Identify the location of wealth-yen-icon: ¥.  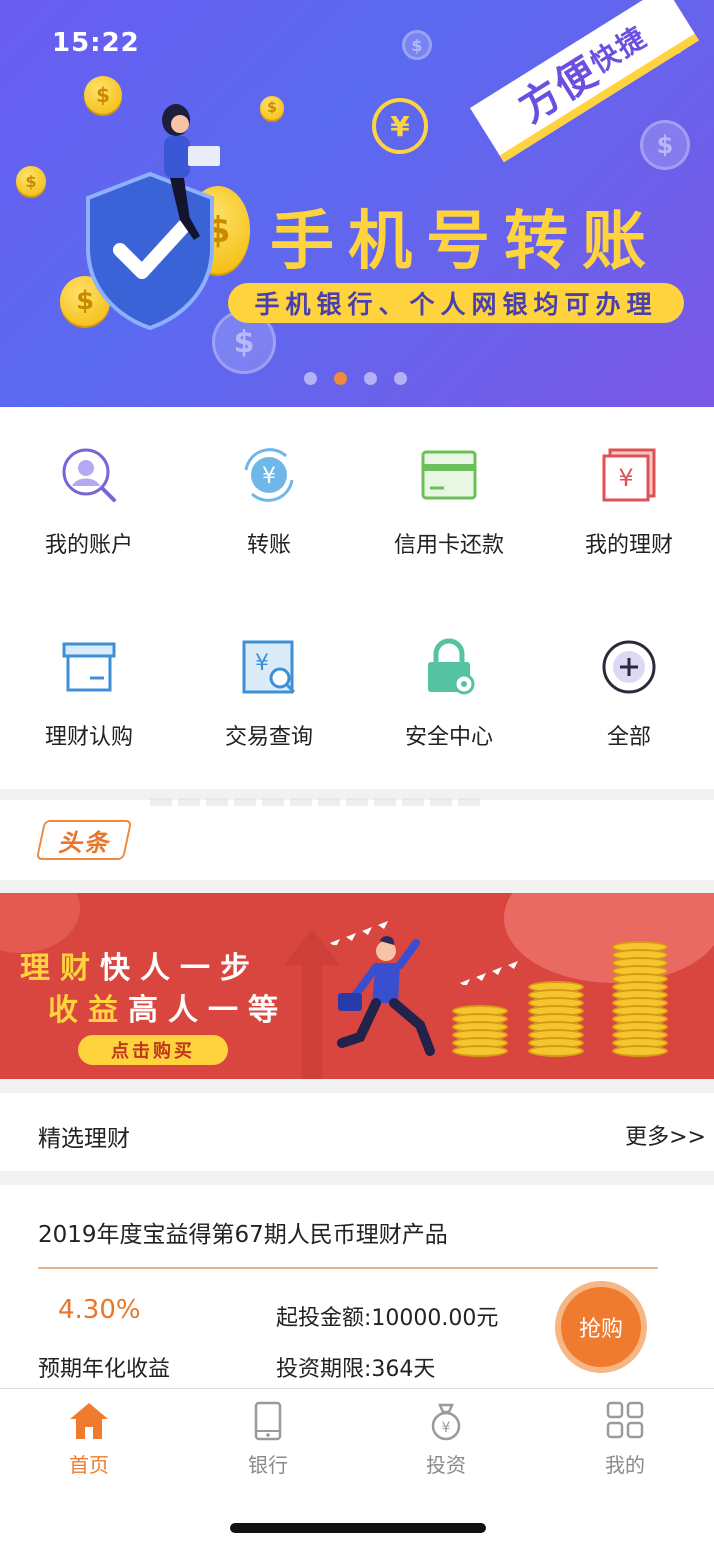
(629, 475).